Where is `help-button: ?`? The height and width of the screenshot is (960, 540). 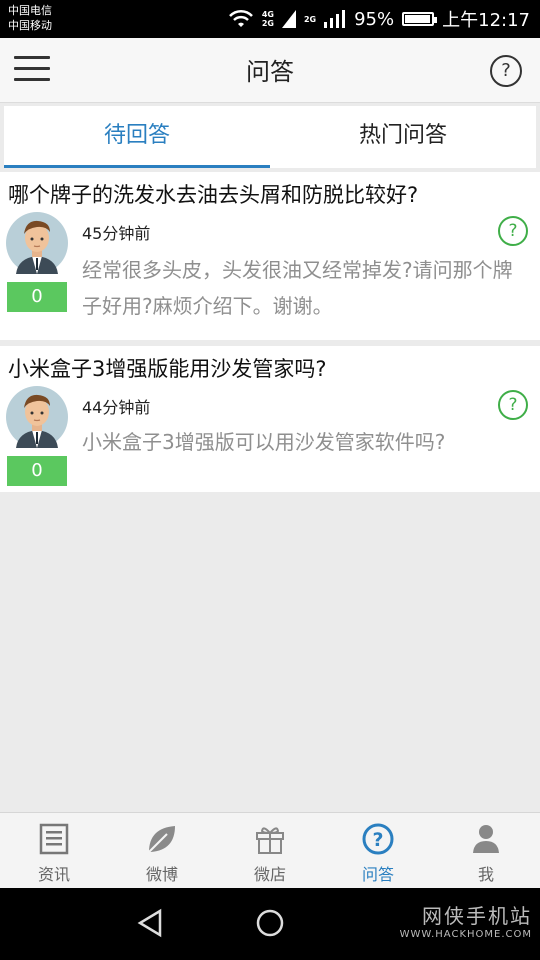
help-button: ? is located at coordinates (506, 71).